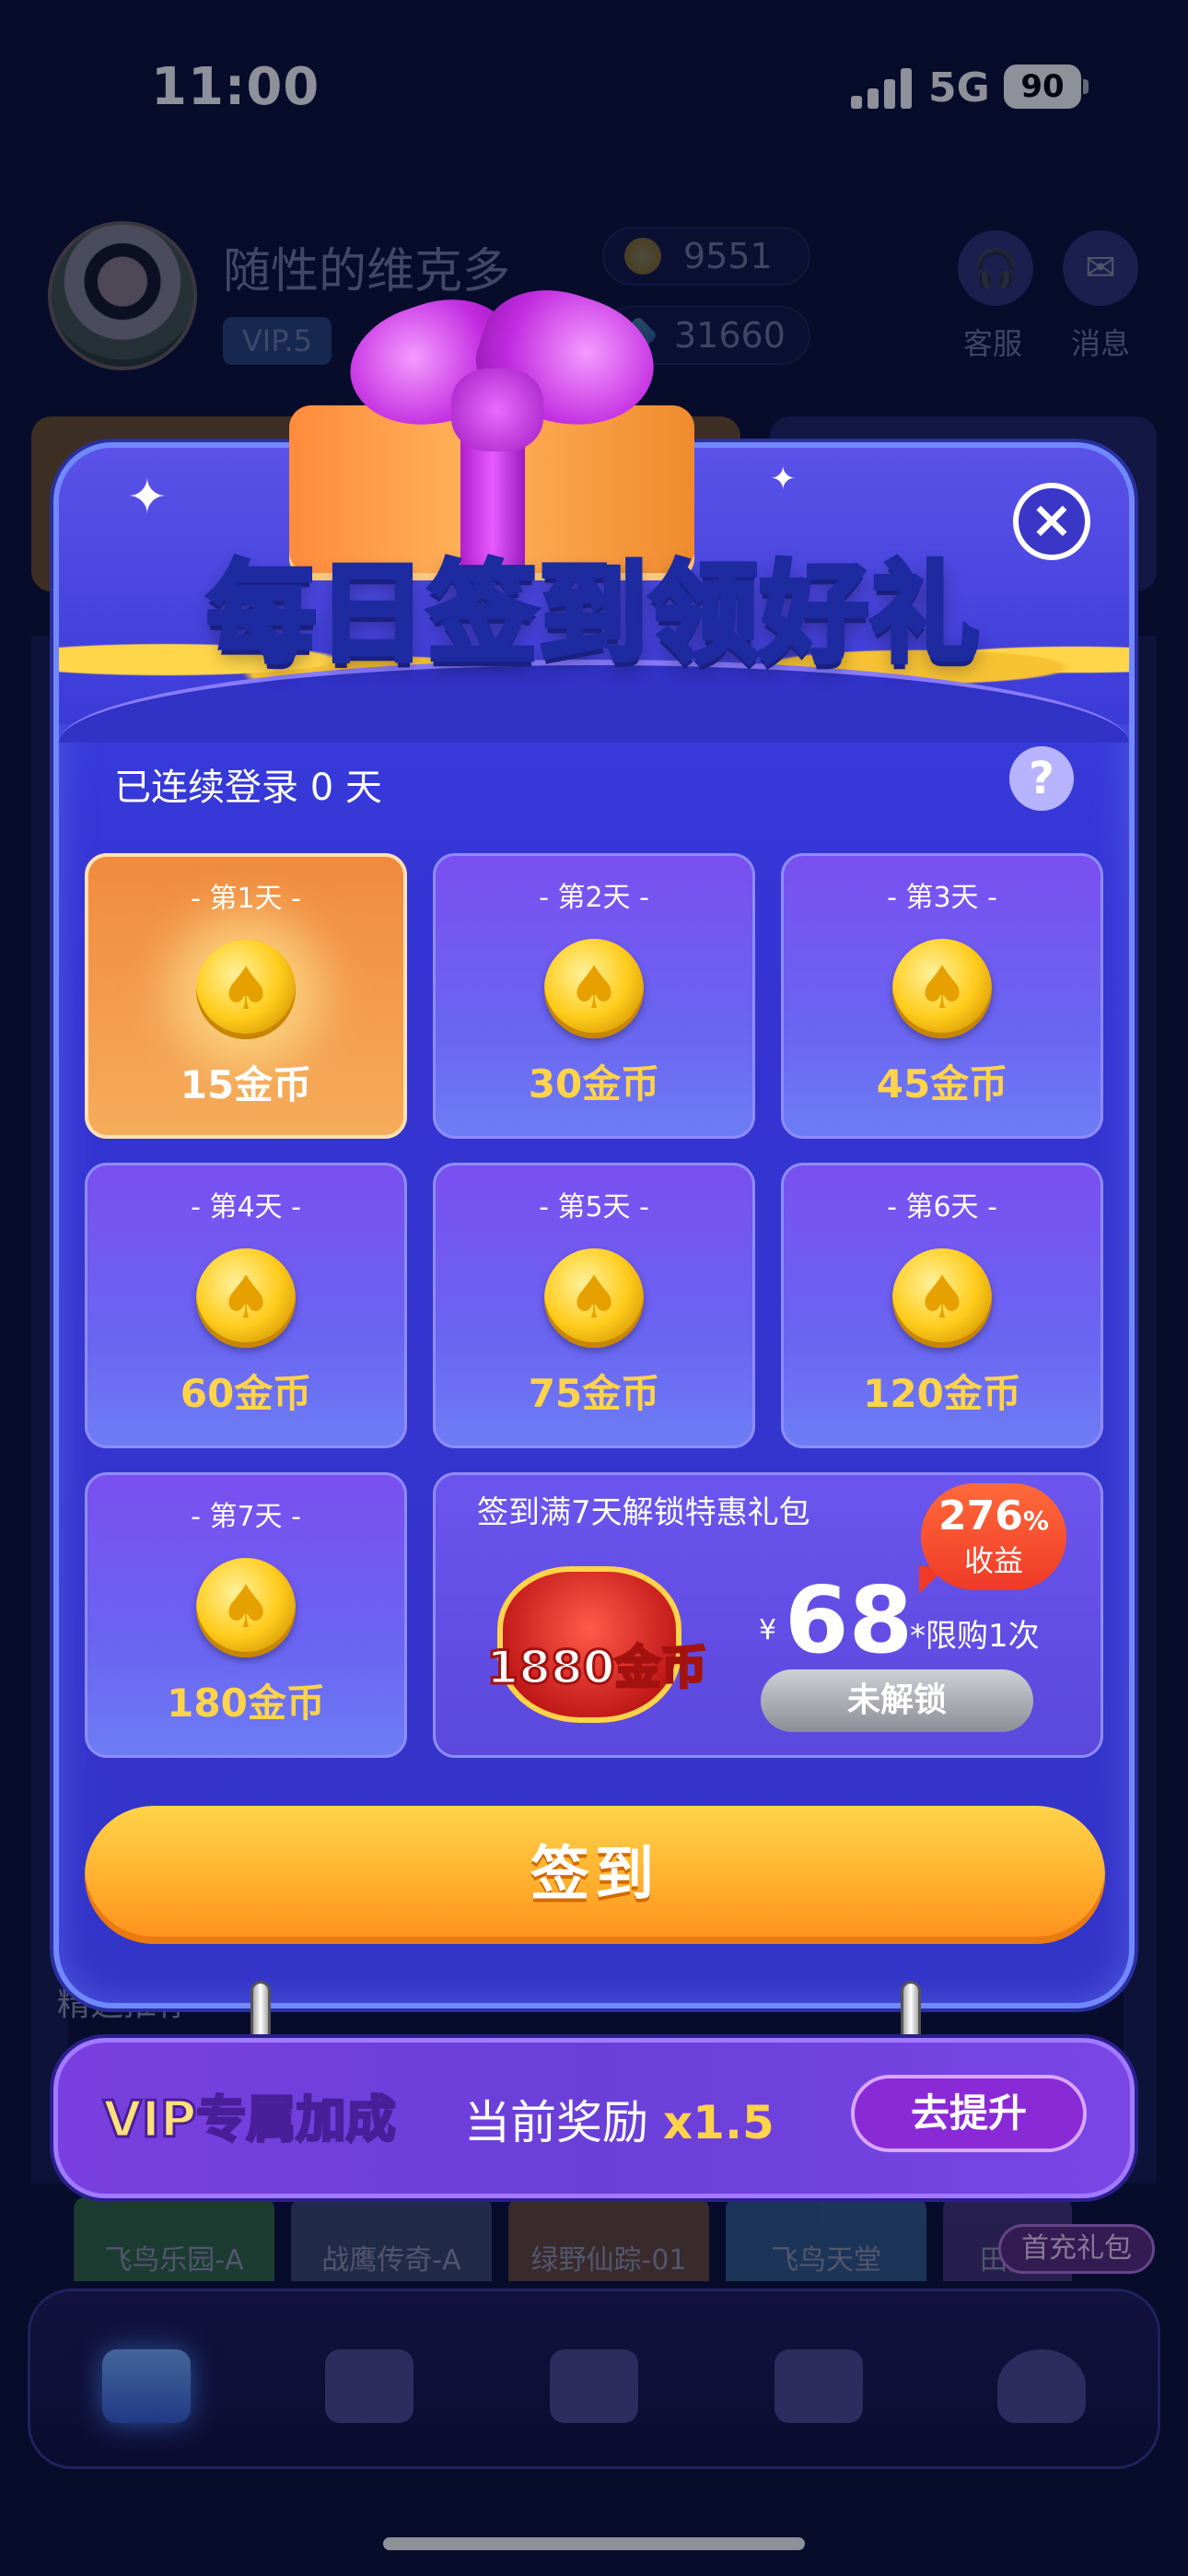 The image size is (1188, 2576). I want to click on day-card-6: - 第6天 - ♠ 120金币, so click(942, 1305).